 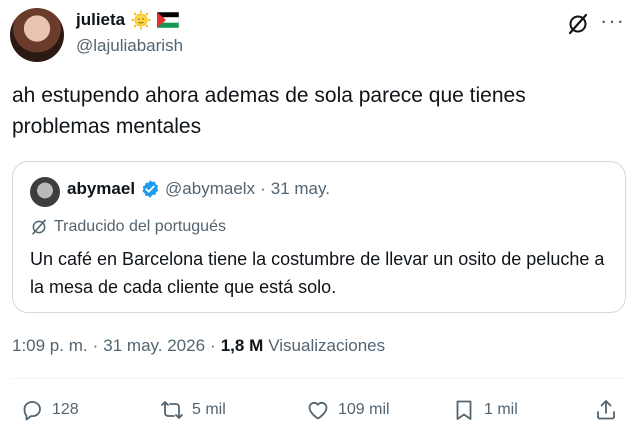 I want to click on repost-button: 5 mil, so click(x=193, y=410).